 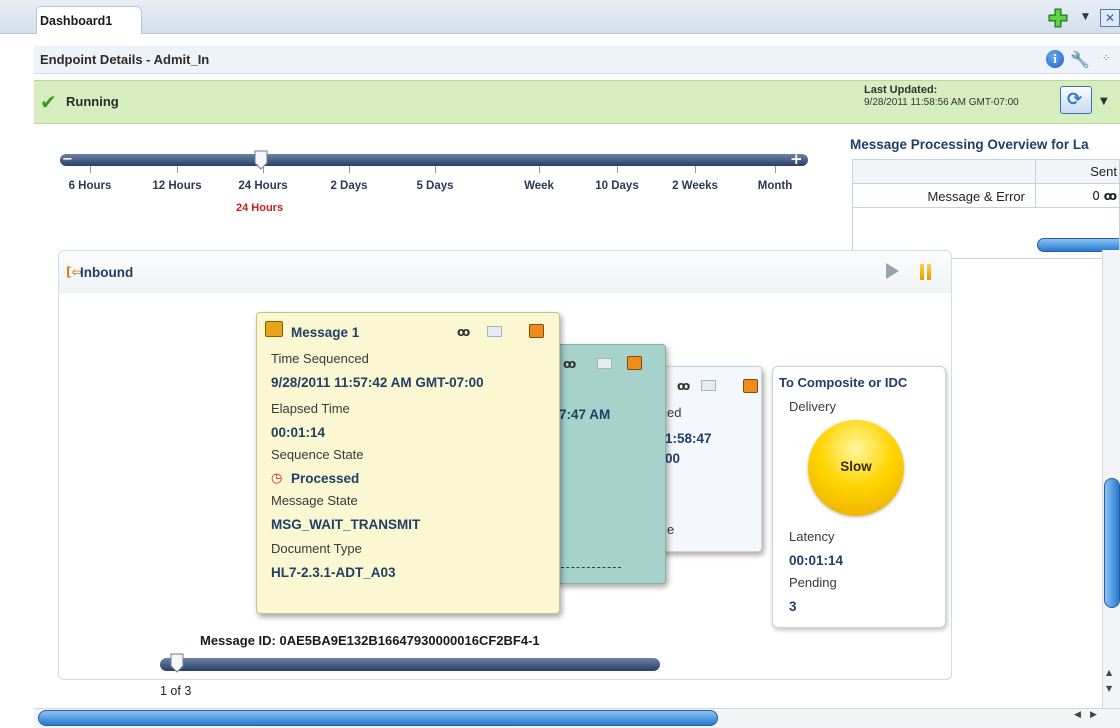 I want to click on plus-icon, so click(x=1058, y=18).